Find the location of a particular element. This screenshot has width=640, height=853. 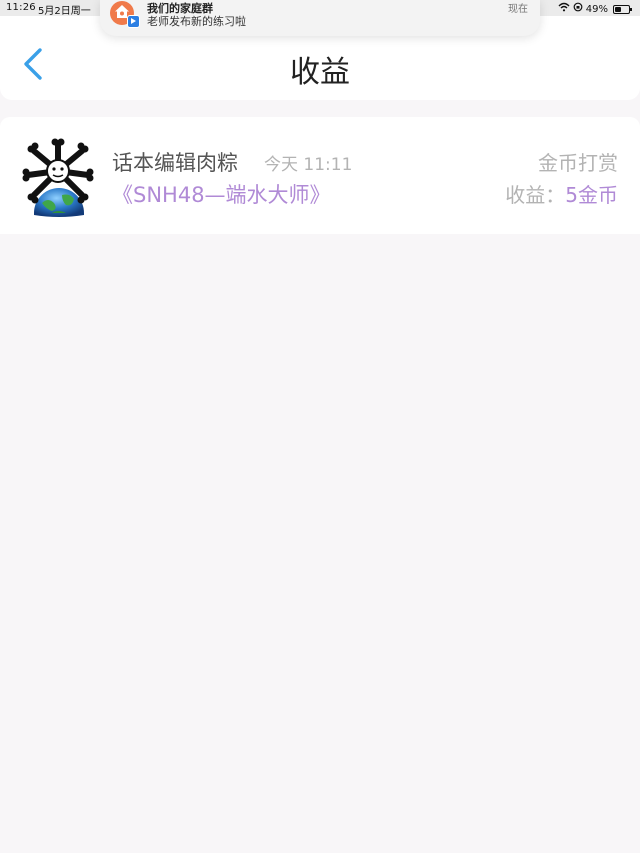

earnings-value: 5金币 is located at coordinates (591, 195).